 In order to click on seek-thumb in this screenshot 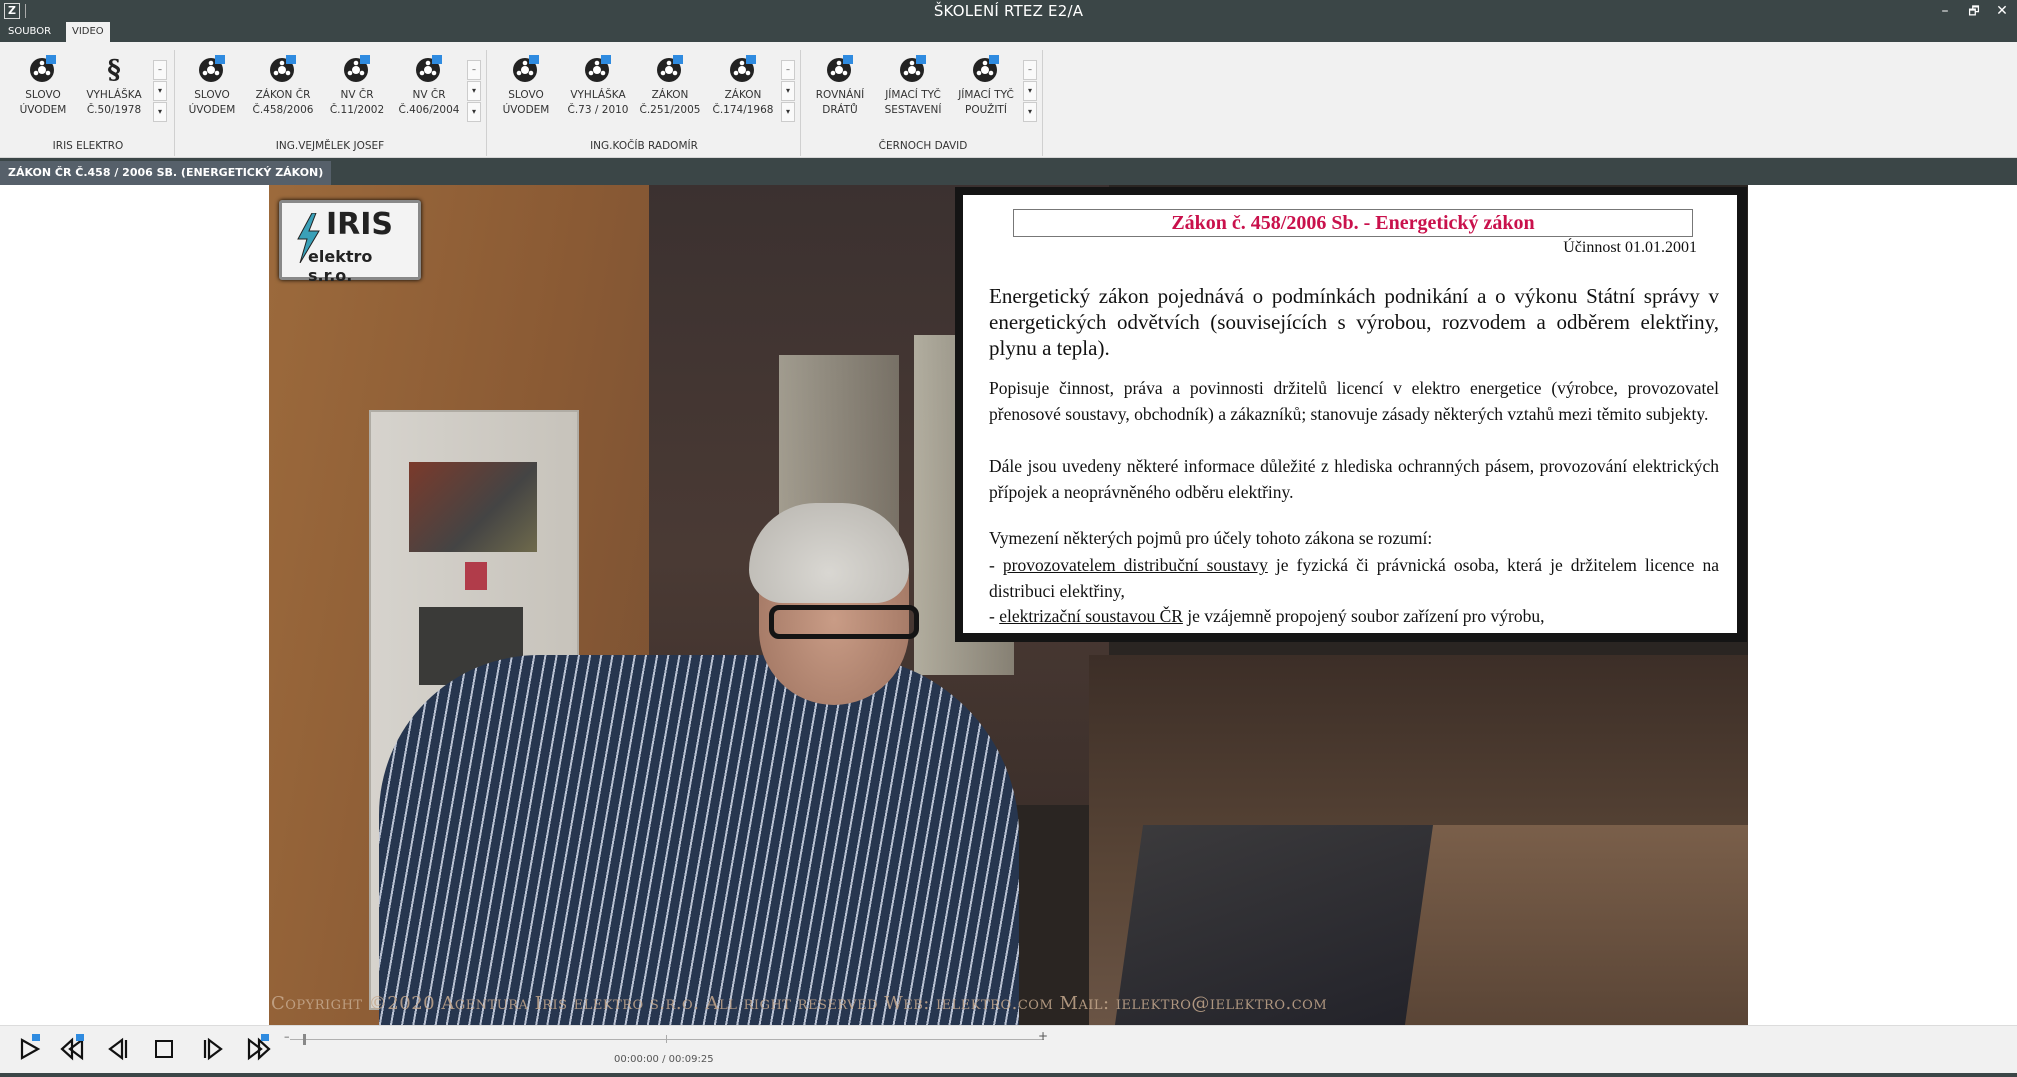, I will do `click(304, 1039)`.